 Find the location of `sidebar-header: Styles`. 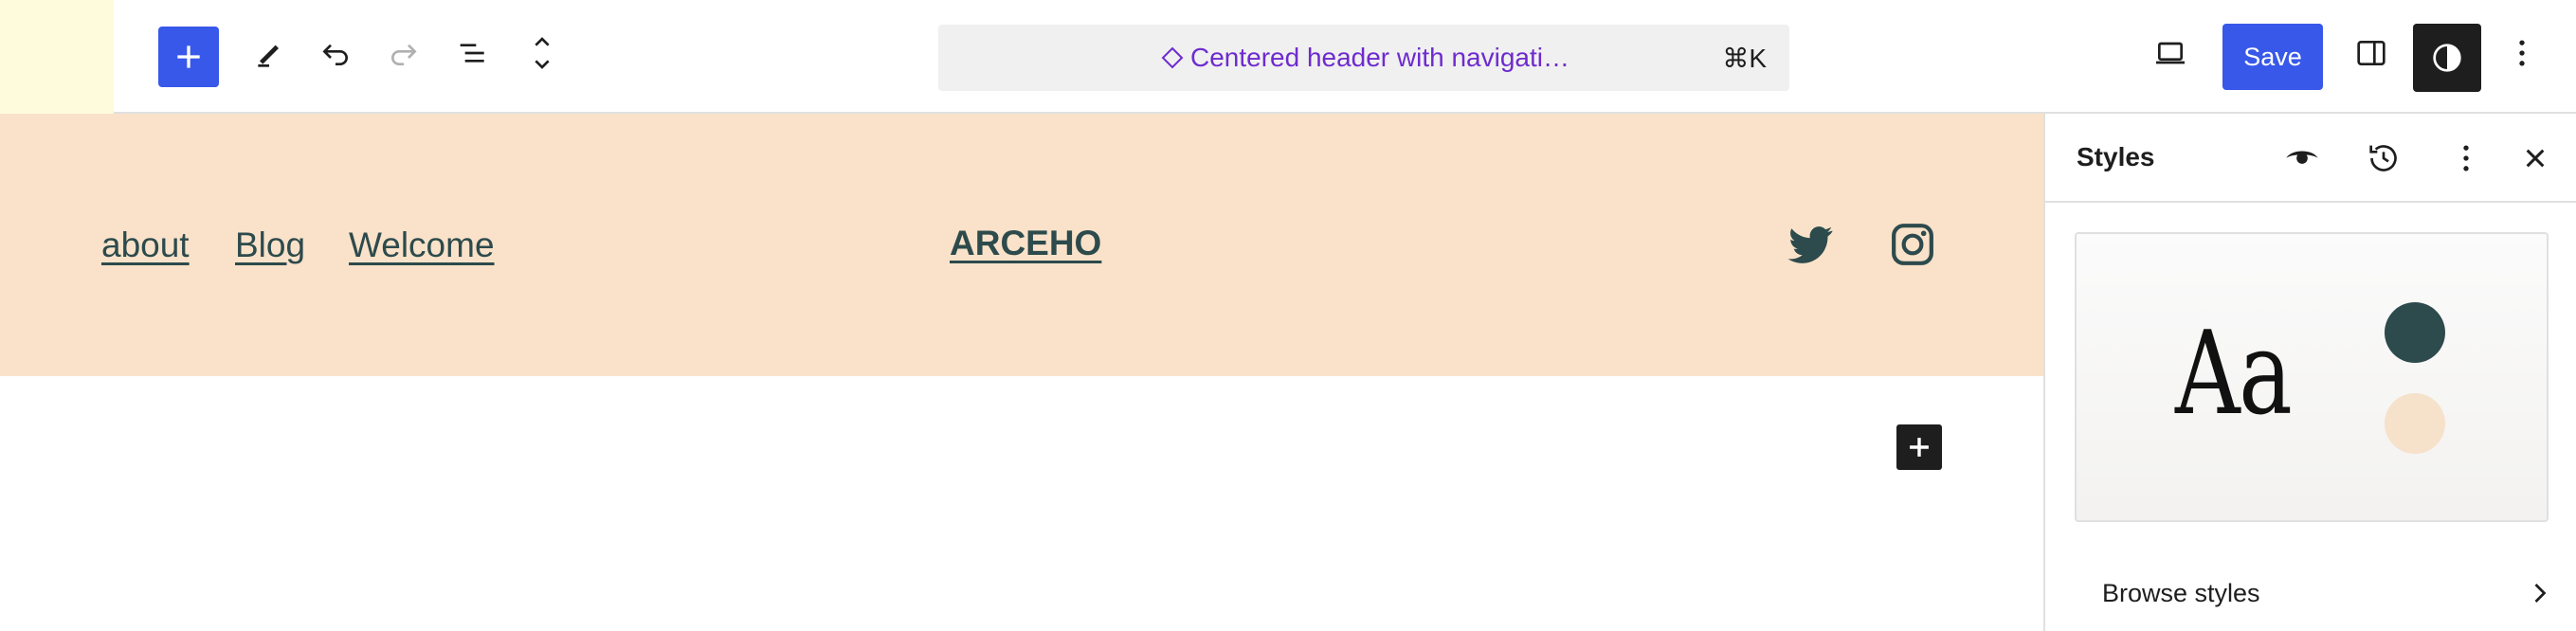

sidebar-header: Styles is located at coordinates (2310, 158).